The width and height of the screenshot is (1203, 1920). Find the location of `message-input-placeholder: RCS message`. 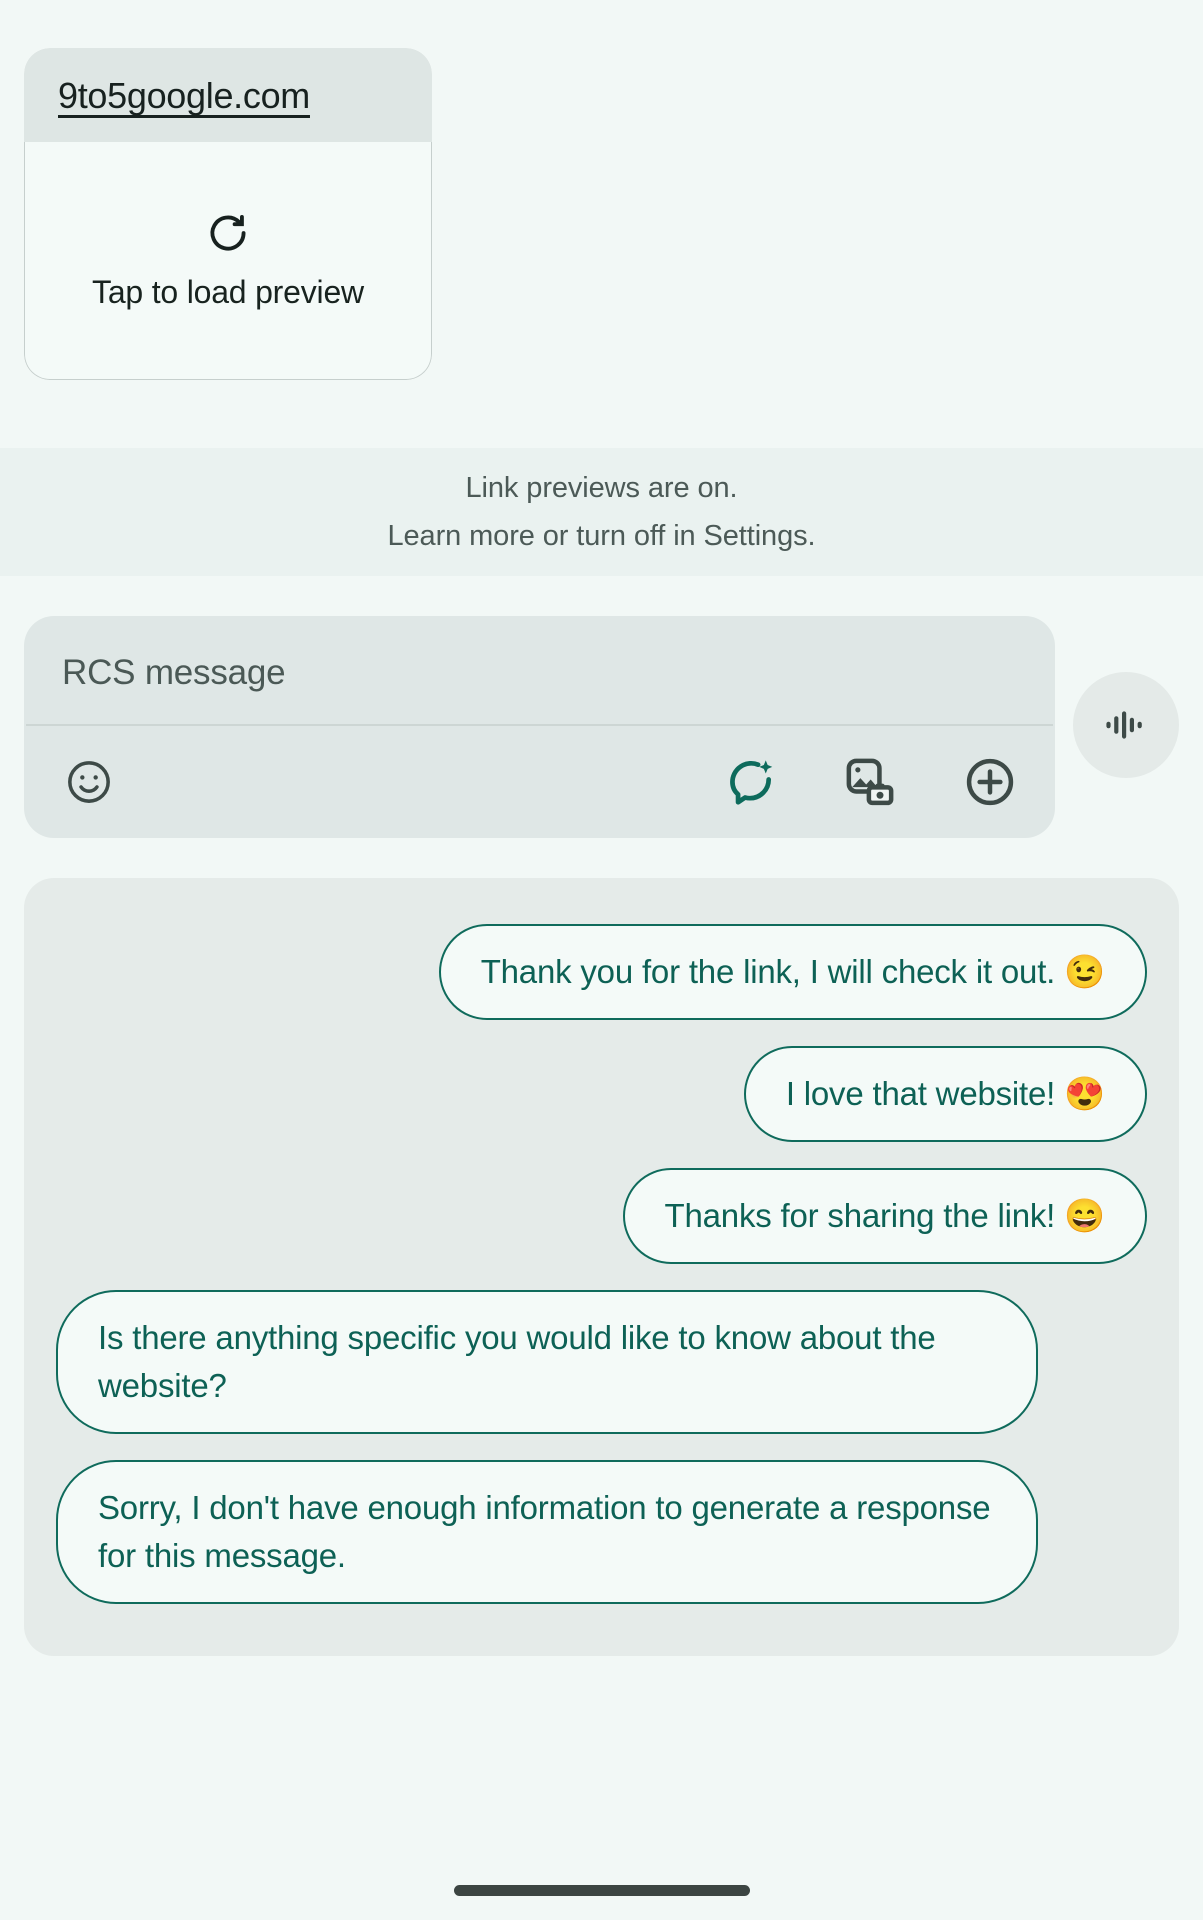

message-input-placeholder: RCS message is located at coordinates (174, 672).